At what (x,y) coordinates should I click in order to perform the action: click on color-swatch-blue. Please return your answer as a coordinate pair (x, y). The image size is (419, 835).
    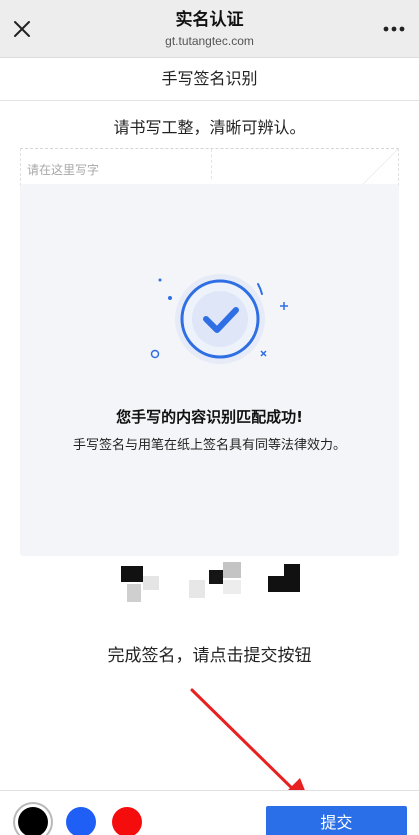
    Looking at the image, I should click on (81, 821).